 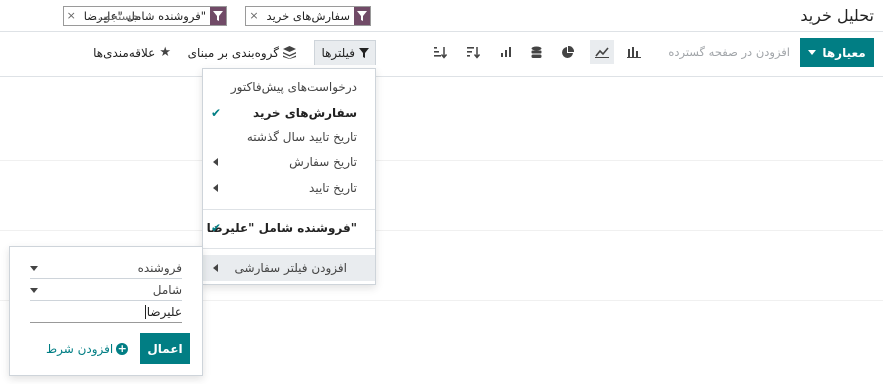 I want to click on add-custom-filter: افزودن فیلتر سفارشی, so click(x=289, y=268).